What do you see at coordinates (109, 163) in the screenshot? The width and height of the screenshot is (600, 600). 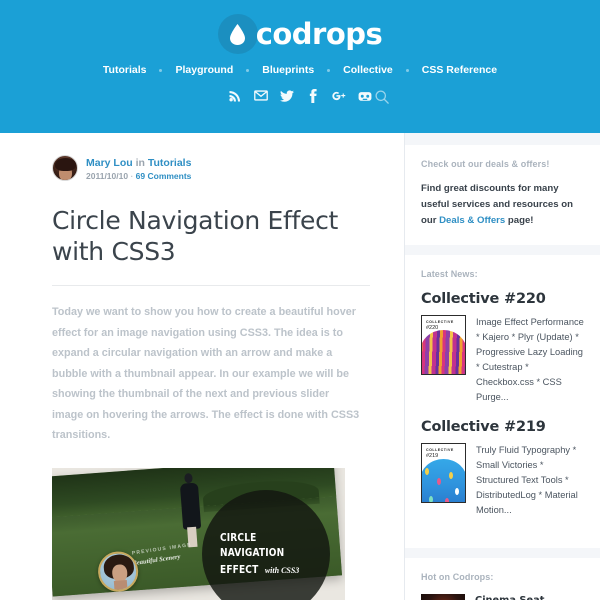 I see `author-link: Mary Lou` at bounding box center [109, 163].